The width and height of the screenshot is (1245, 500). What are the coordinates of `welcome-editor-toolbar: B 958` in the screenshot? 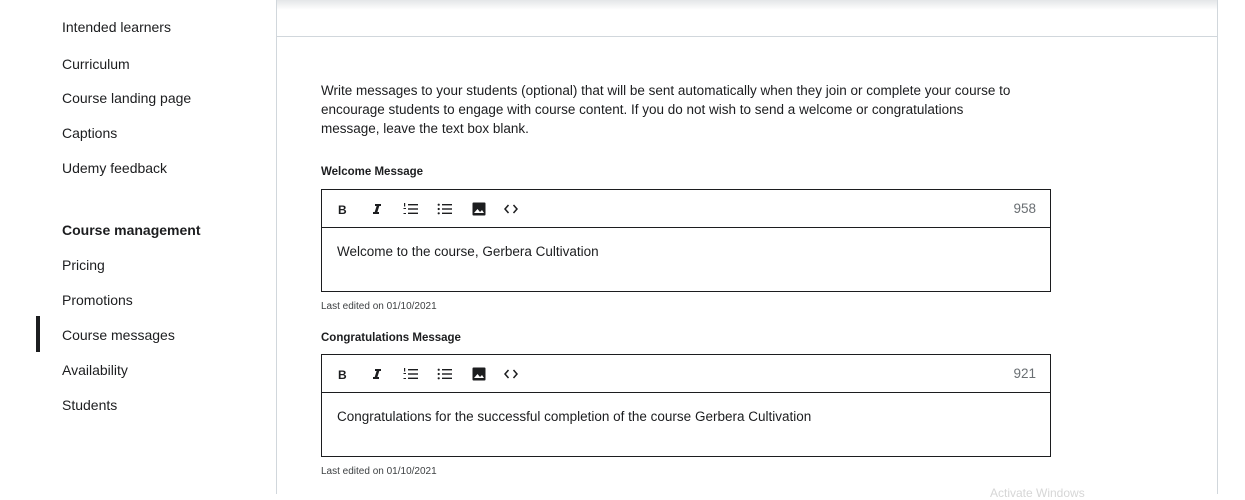 It's located at (686, 209).